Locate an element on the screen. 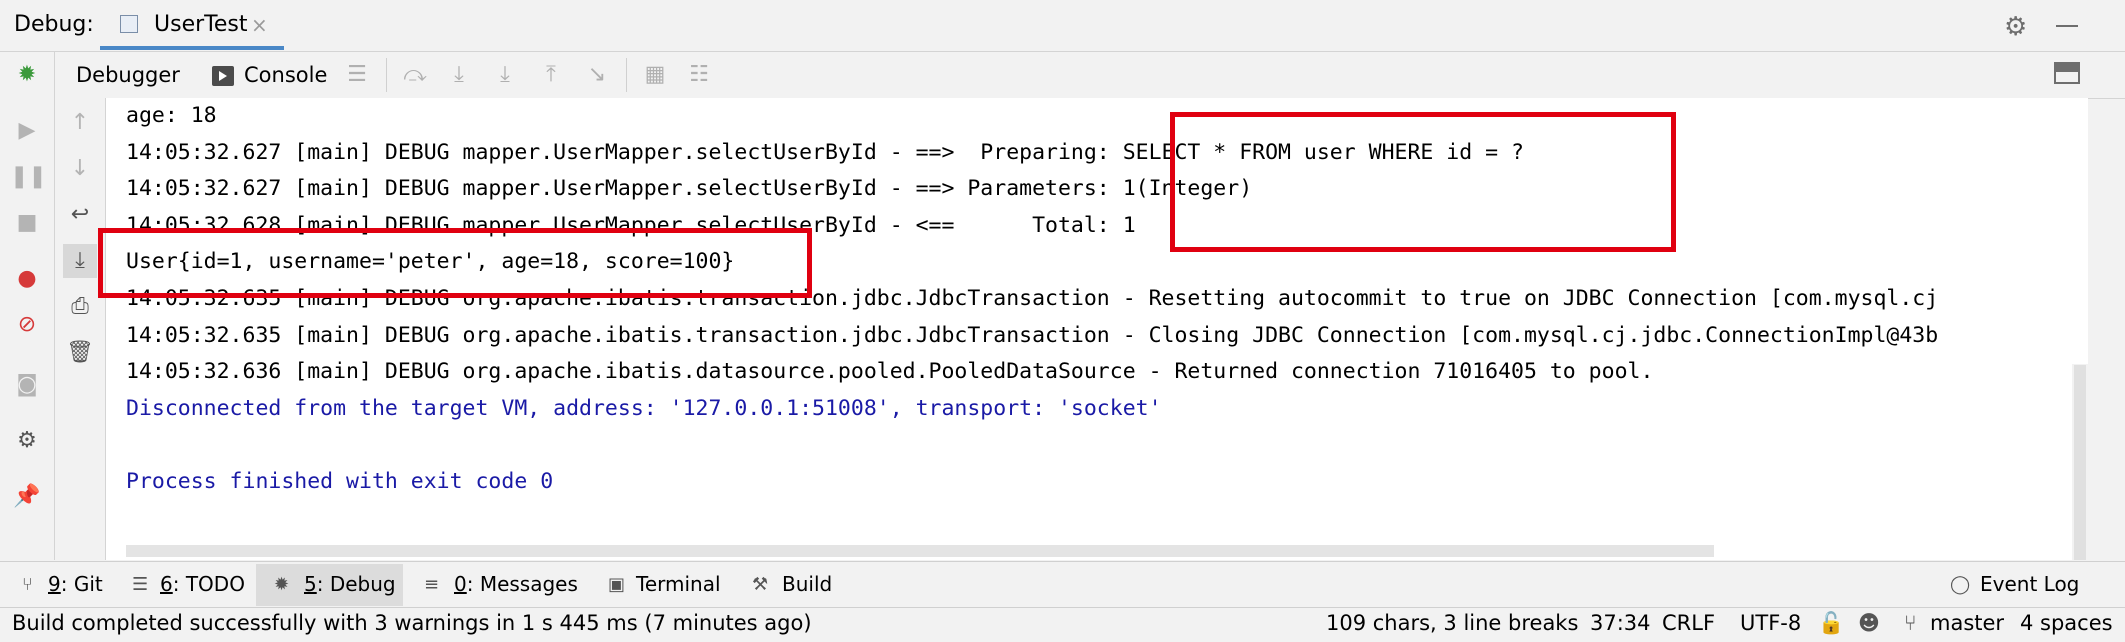 Image resolution: width=2125 pixels, height=642 pixels. debug-title-bar is located at coordinates (1062, 26).